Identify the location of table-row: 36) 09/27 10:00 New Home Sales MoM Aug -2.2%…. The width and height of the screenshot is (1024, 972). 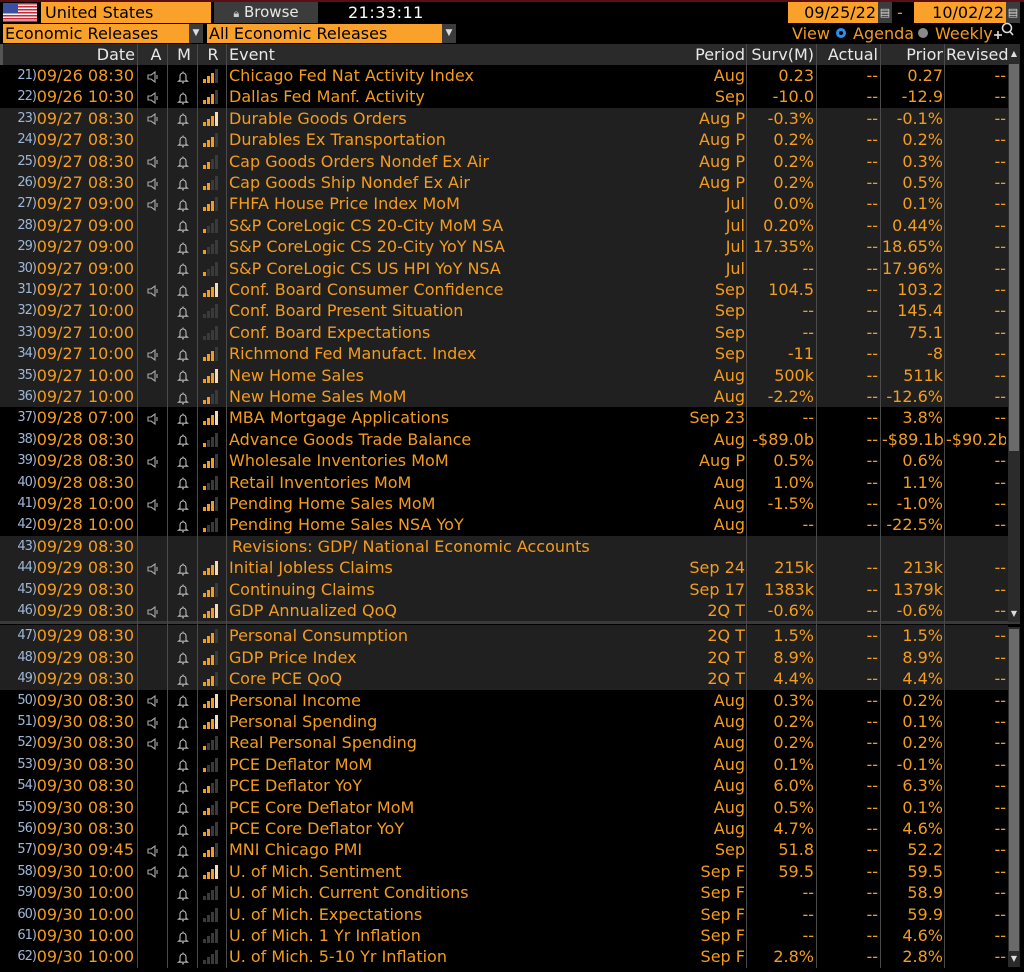
(504, 397).